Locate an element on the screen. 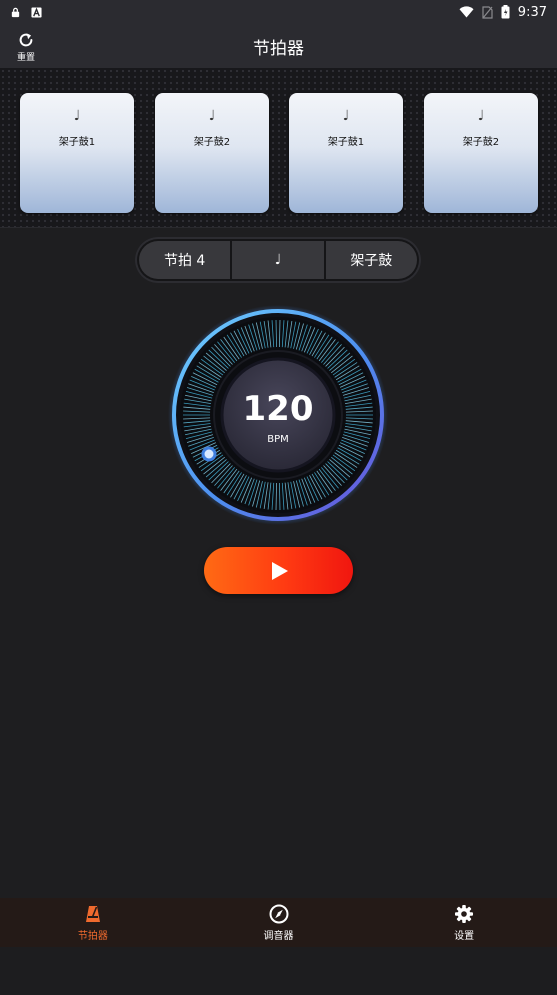  nav-metronome: 节拍器 is located at coordinates (93, 922).